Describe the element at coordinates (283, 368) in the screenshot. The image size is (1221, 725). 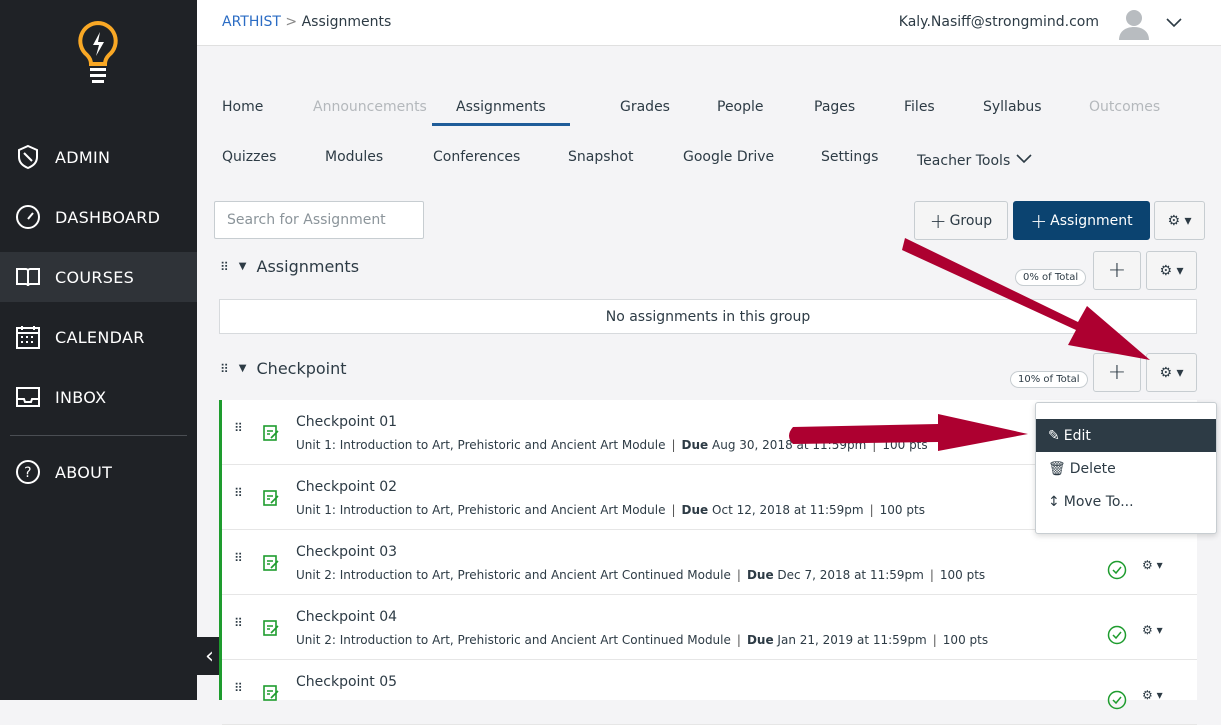
I see `group-header-checkpoint: ⠿ ▼ Checkpoint` at that location.